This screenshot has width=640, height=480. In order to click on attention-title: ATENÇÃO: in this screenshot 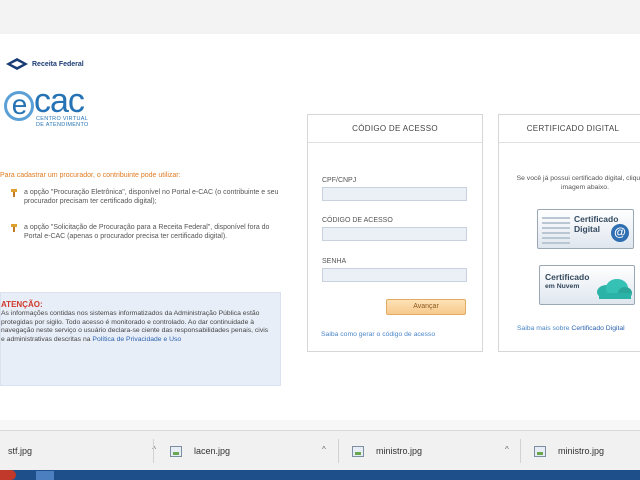, I will do `click(22, 304)`.